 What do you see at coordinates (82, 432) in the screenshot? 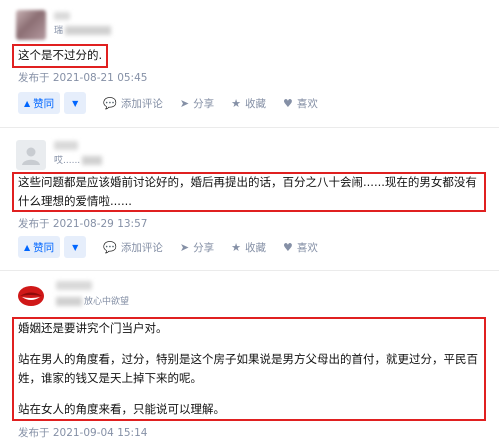
I see `publish-date: 发布于 2021-09-04 15:14` at bounding box center [82, 432].